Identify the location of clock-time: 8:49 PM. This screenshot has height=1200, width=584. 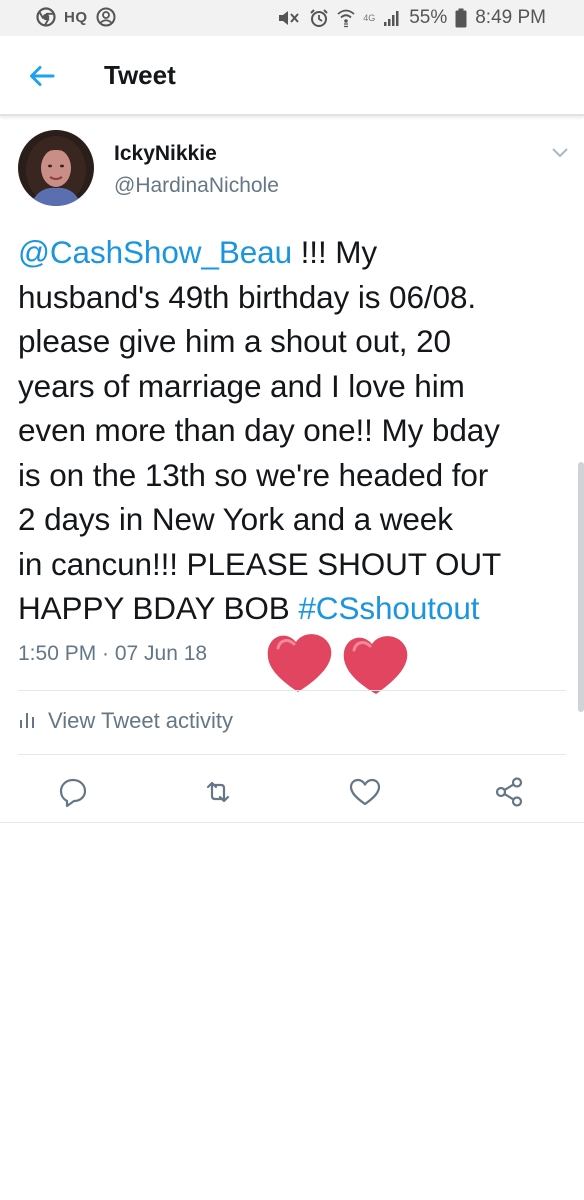
(510, 17).